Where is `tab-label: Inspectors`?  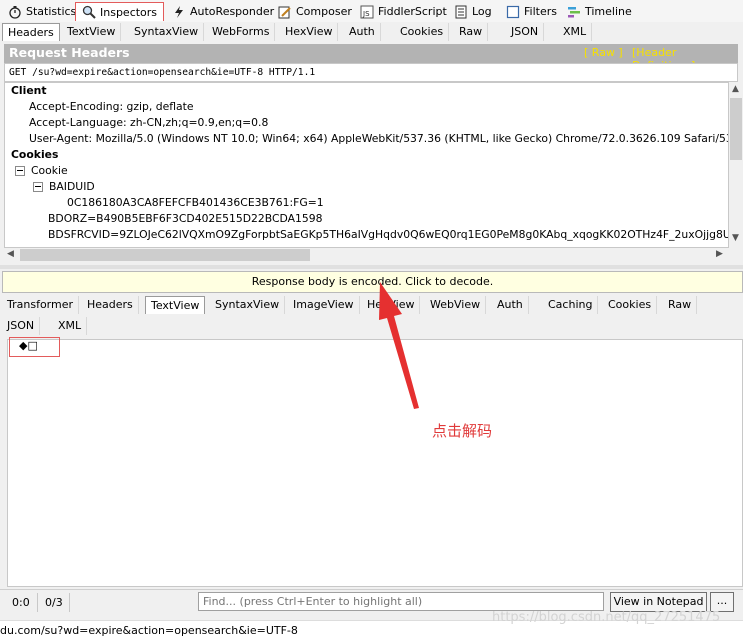
tab-label: Inspectors is located at coordinates (129, 12).